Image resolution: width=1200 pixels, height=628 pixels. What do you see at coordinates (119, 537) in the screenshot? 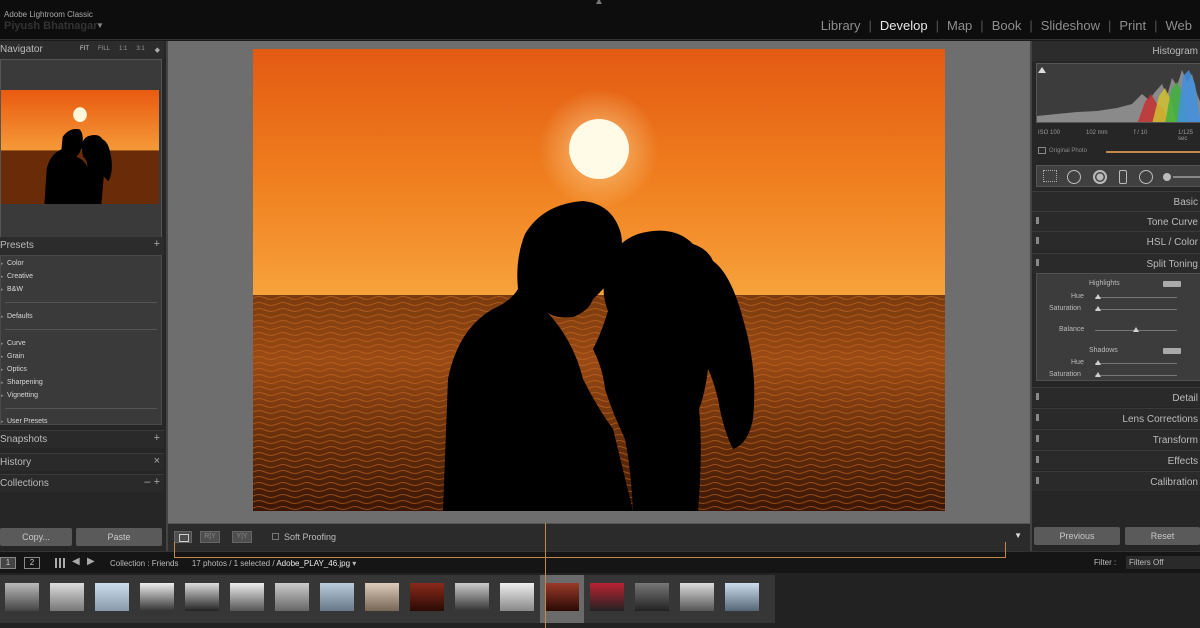
I see `paste-settings-button: Paste` at bounding box center [119, 537].